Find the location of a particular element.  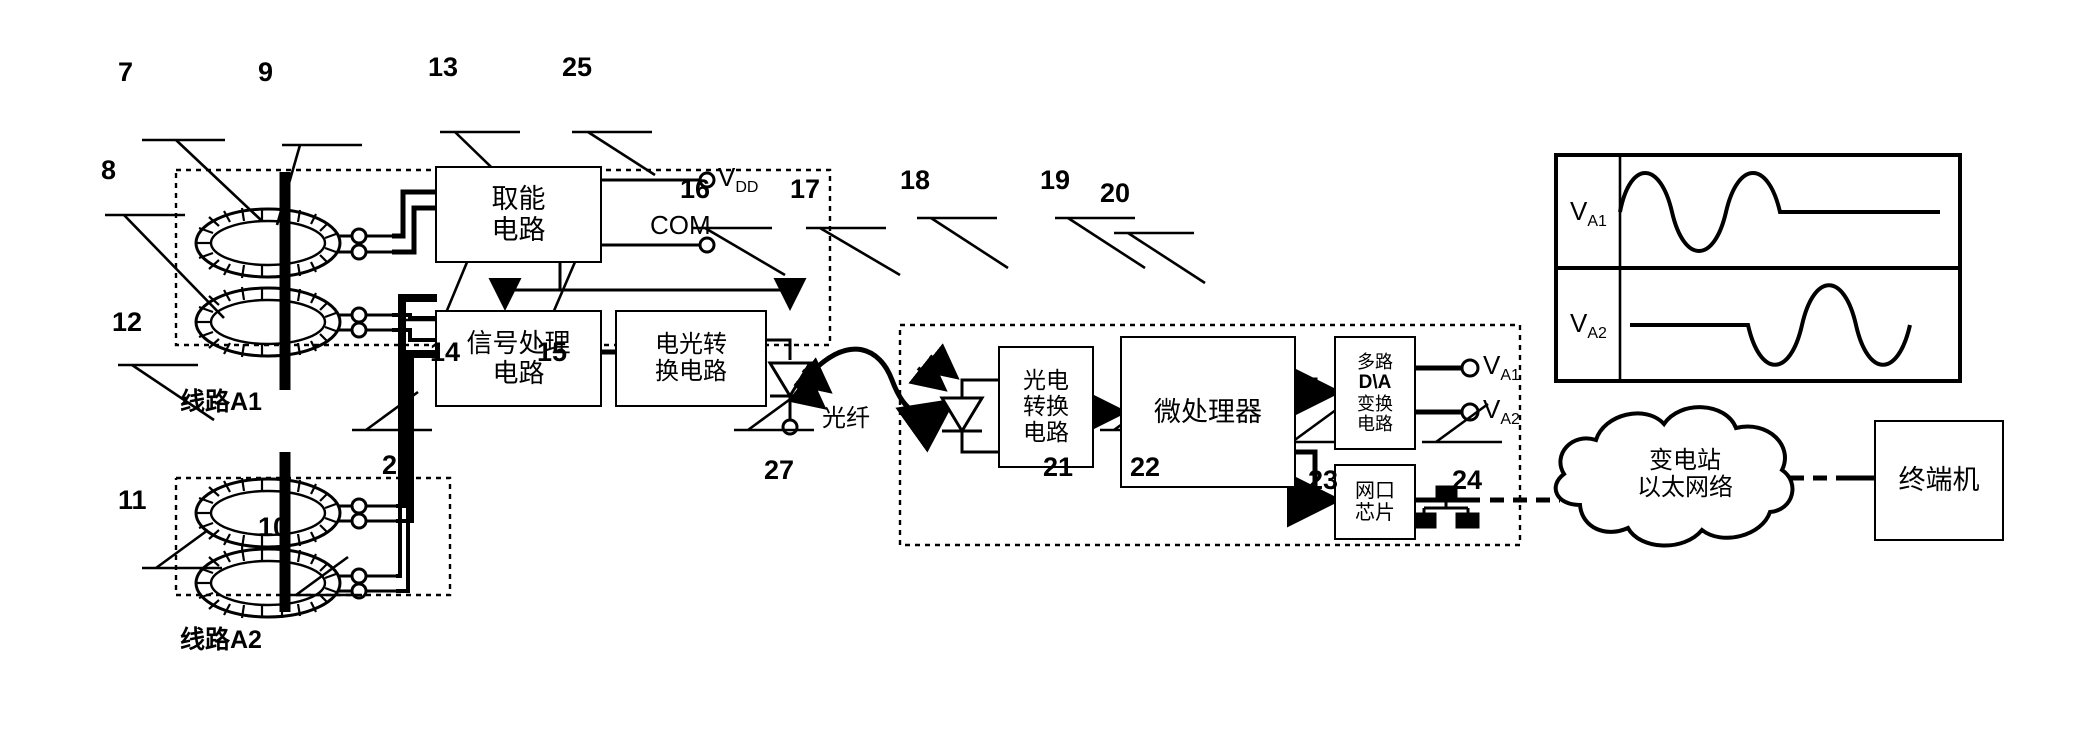

mcu-to-dac-link is located at coordinates (1314, 392).